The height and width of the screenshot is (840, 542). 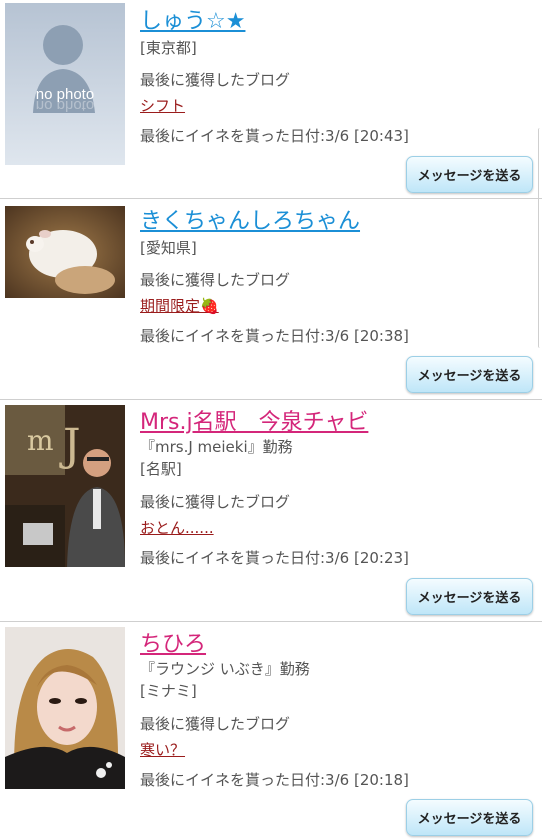 What do you see at coordinates (65, 252) in the screenshot?
I see `hamster-photo` at bounding box center [65, 252].